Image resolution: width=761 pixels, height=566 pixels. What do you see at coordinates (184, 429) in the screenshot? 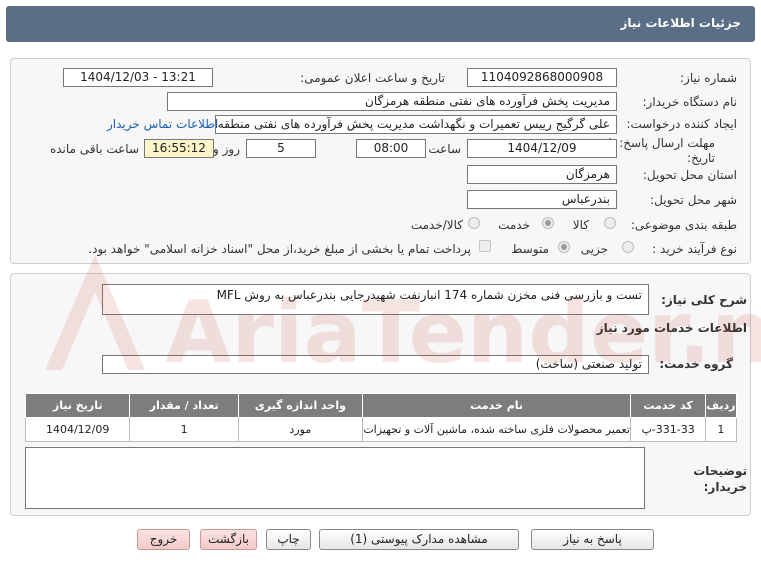
I see `cell-quantity: 1` at bounding box center [184, 429].